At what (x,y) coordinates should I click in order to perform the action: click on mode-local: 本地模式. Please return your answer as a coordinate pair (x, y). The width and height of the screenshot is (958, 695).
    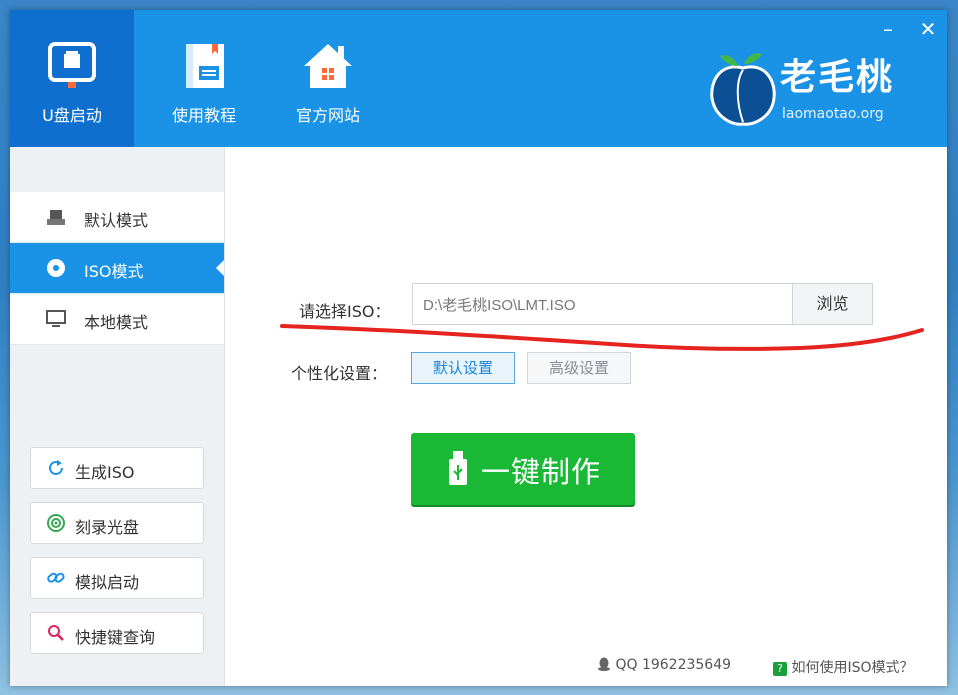
    Looking at the image, I should click on (117, 319).